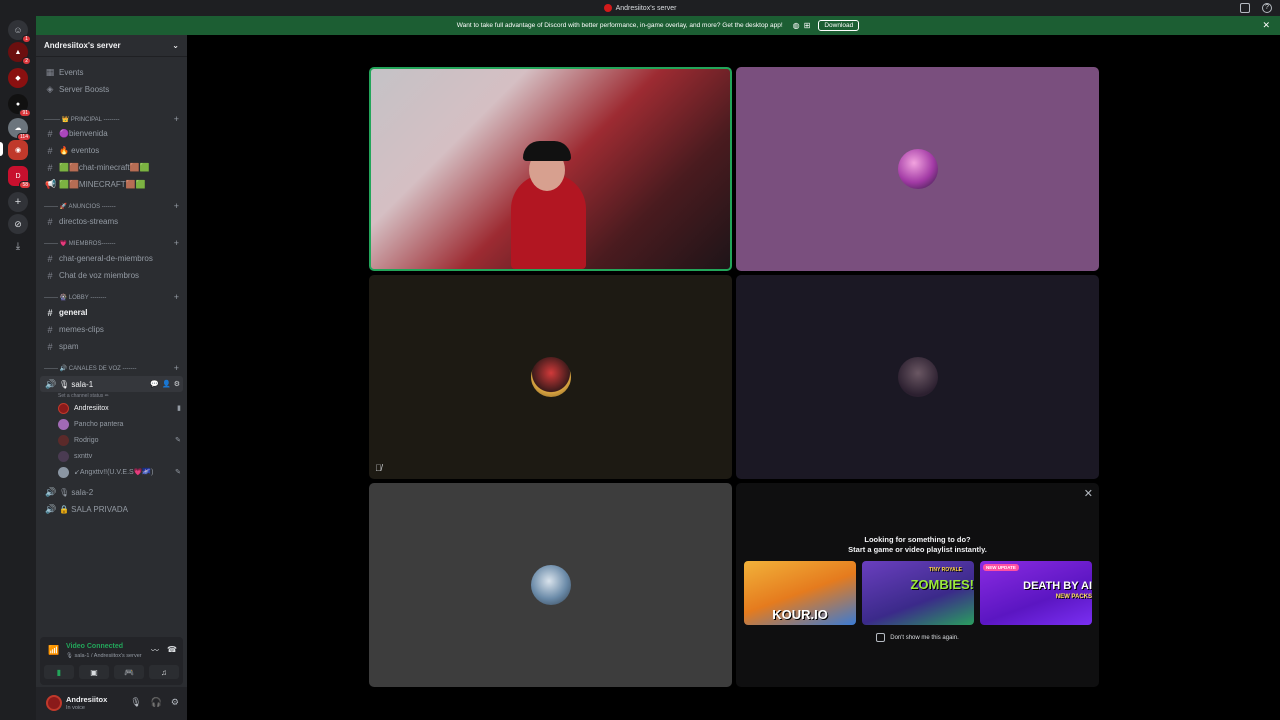 This screenshot has width=1280, height=720. What do you see at coordinates (111, 46) in the screenshot?
I see `server-header: Andresiitox's server ⌄` at bounding box center [111, 46].